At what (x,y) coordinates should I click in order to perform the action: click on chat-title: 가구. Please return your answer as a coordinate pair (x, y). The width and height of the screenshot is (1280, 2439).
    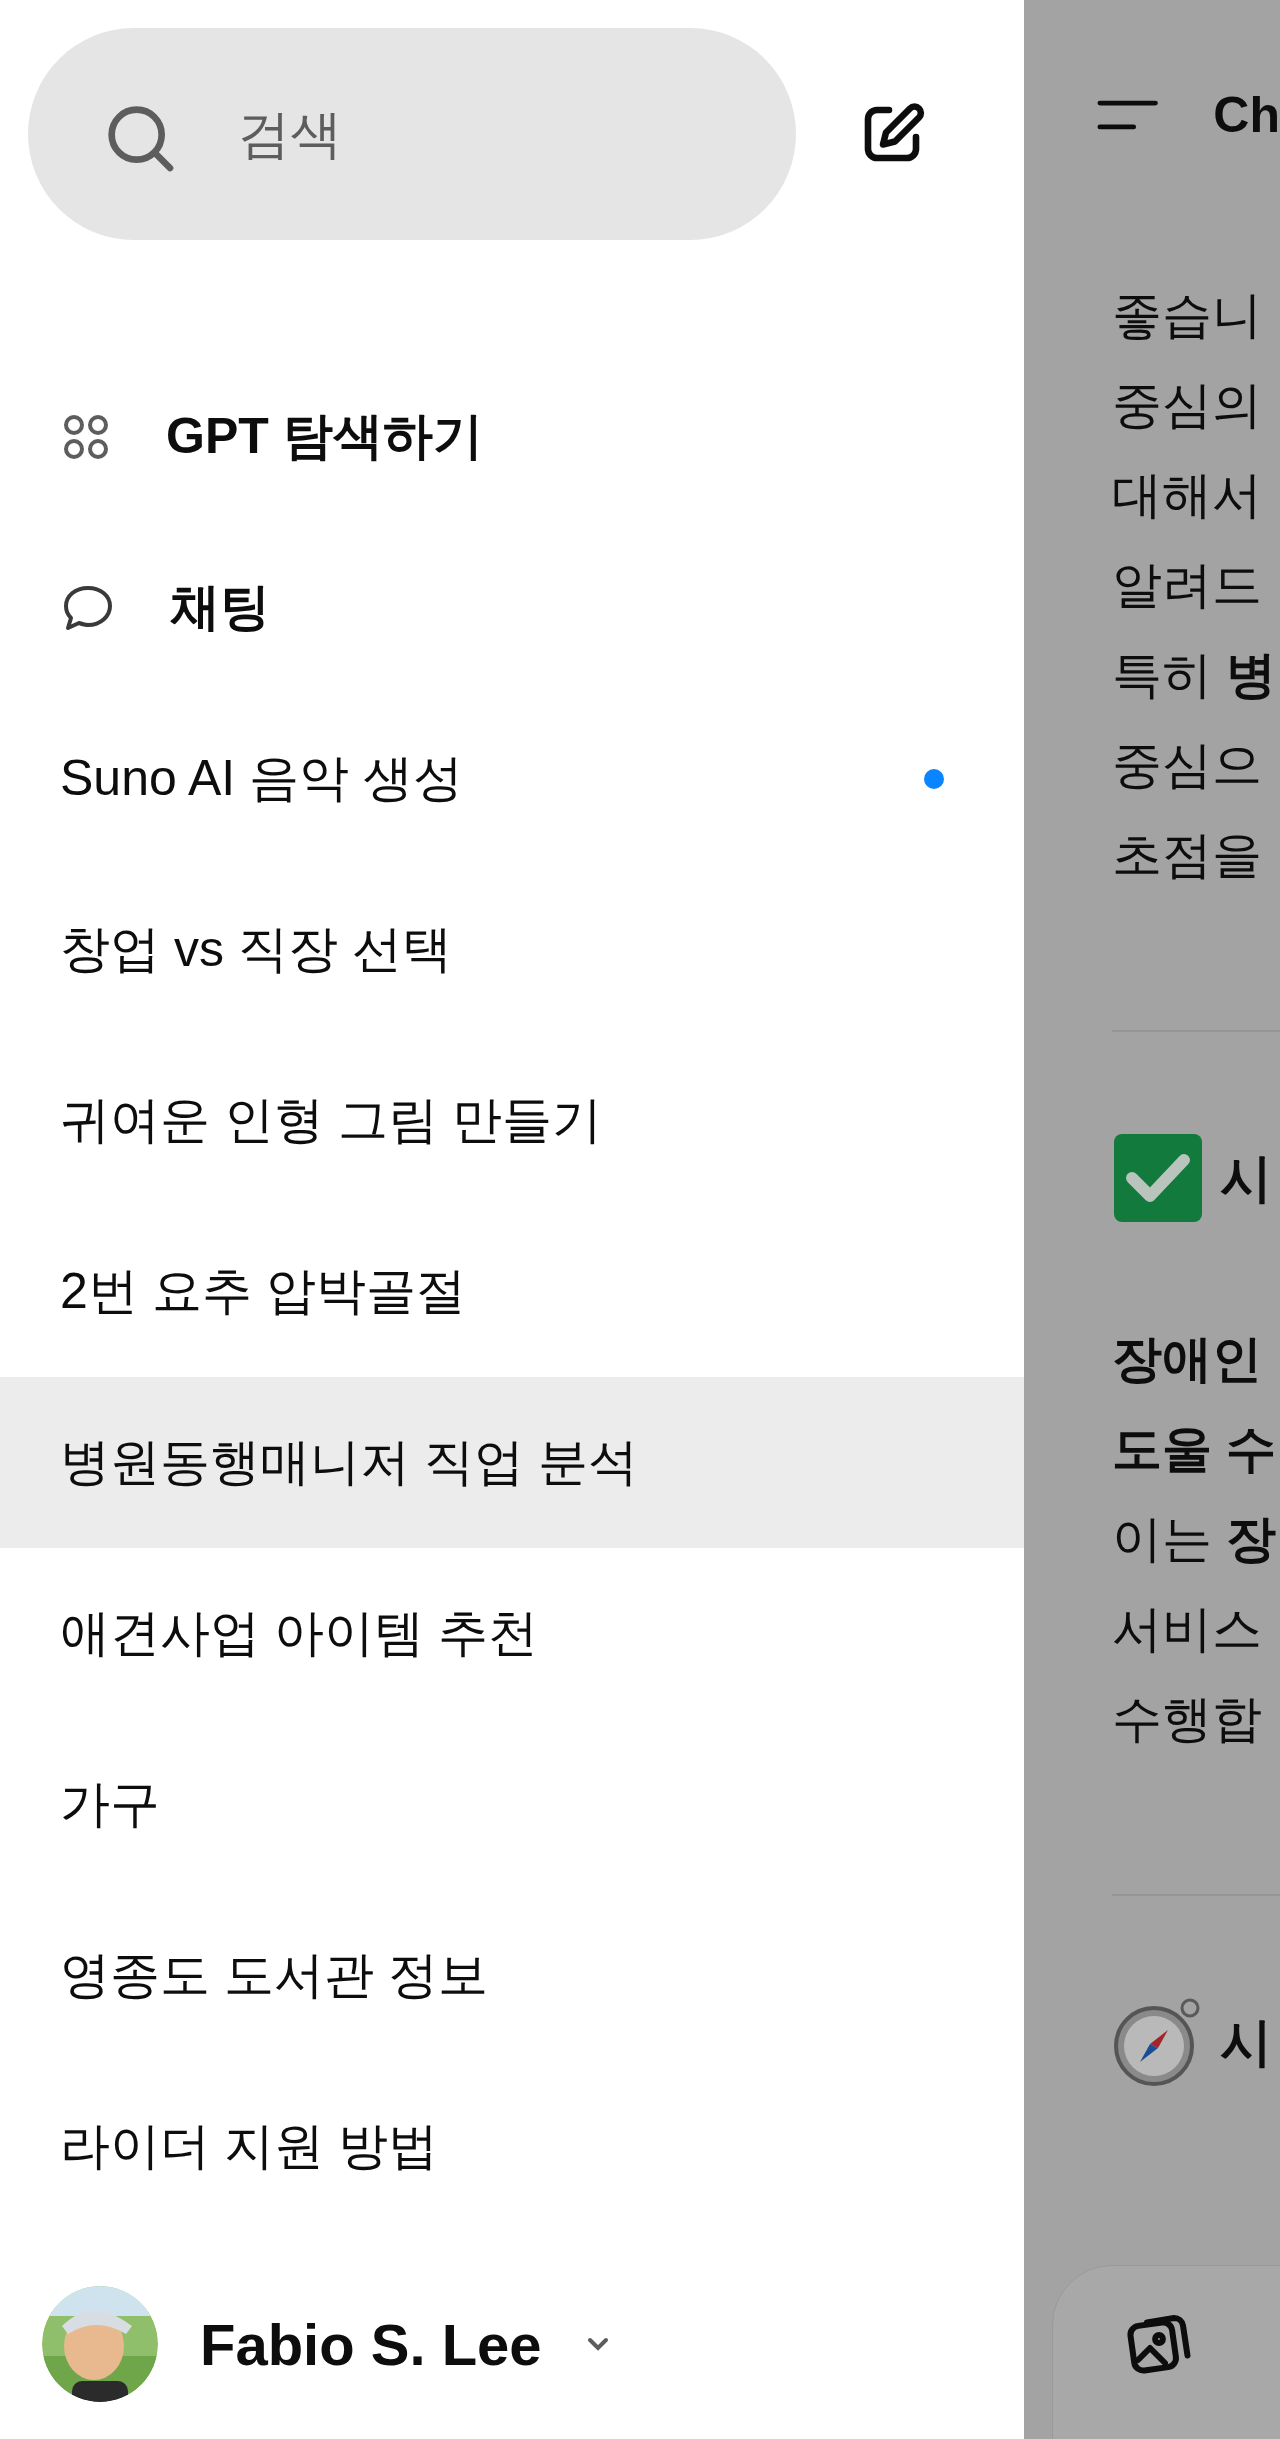
    Looking at the image, I should click on (110, 1804).